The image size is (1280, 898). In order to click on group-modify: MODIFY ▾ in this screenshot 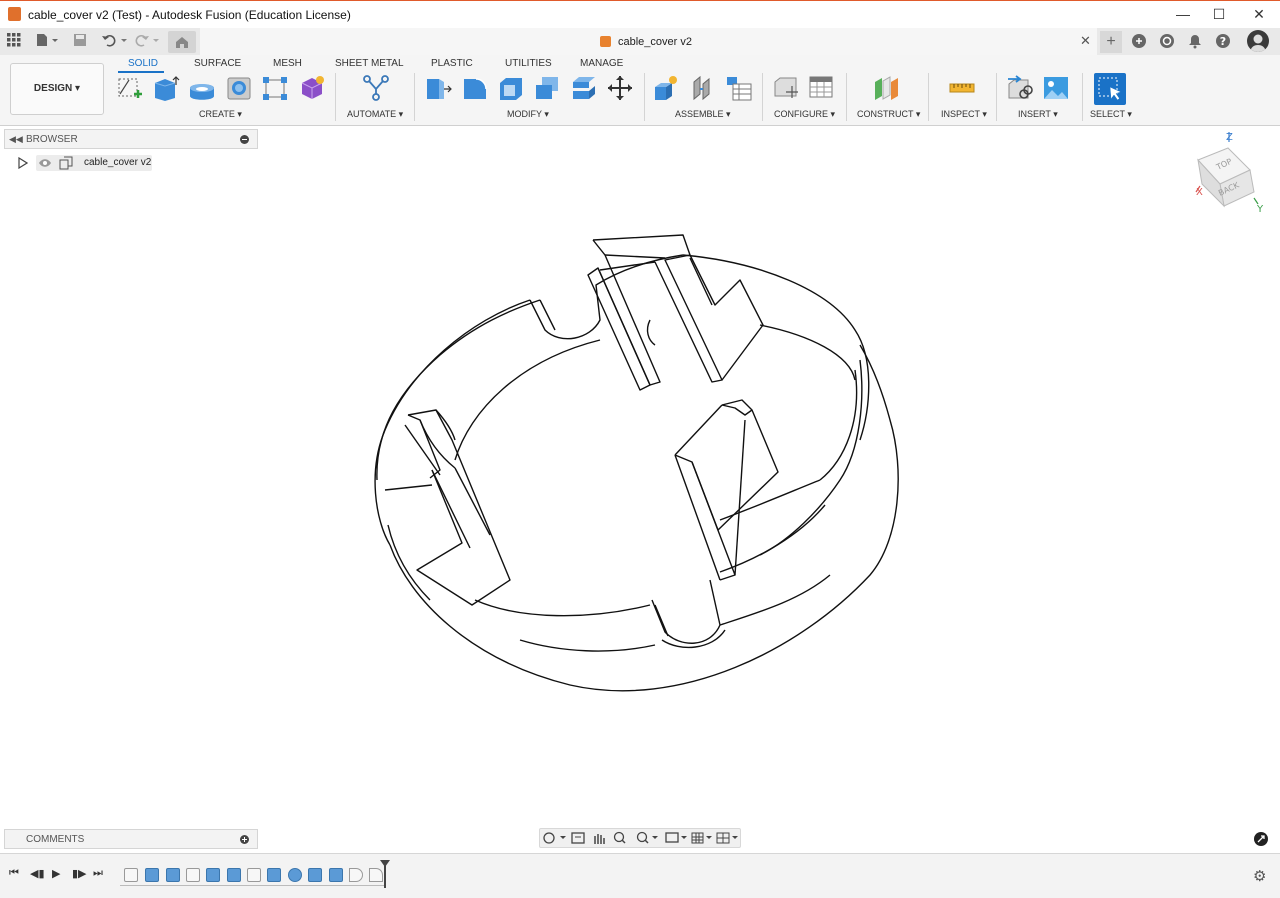, I will do `click(528, 114)`.